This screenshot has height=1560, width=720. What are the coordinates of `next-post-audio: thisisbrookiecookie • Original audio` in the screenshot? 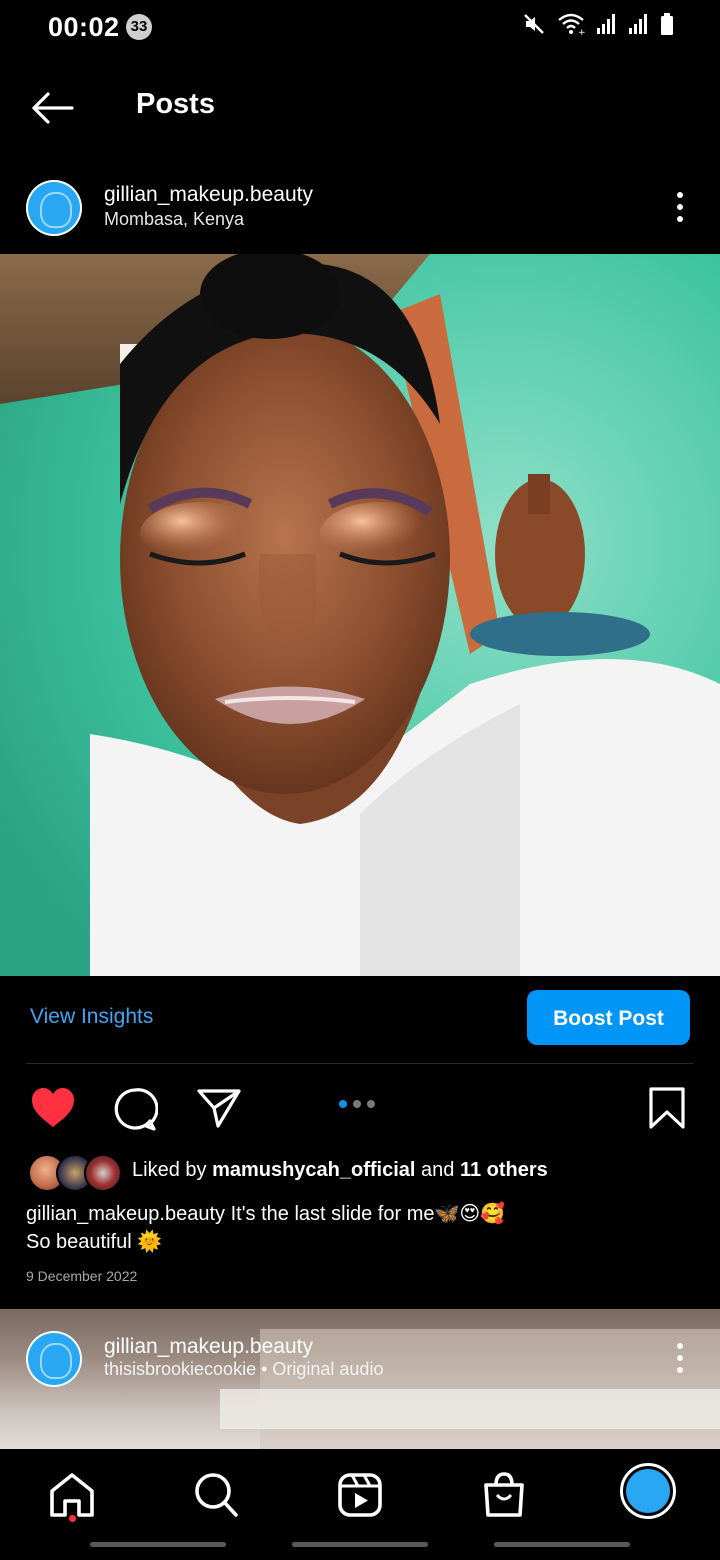 It's located at (243, 1369).